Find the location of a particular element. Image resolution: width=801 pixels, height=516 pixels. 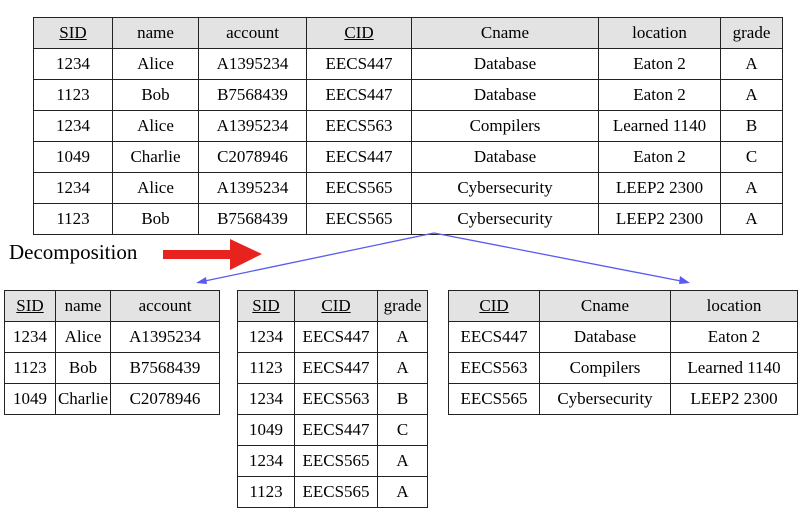

table-cell: Database is located at coordinates (605, 337).